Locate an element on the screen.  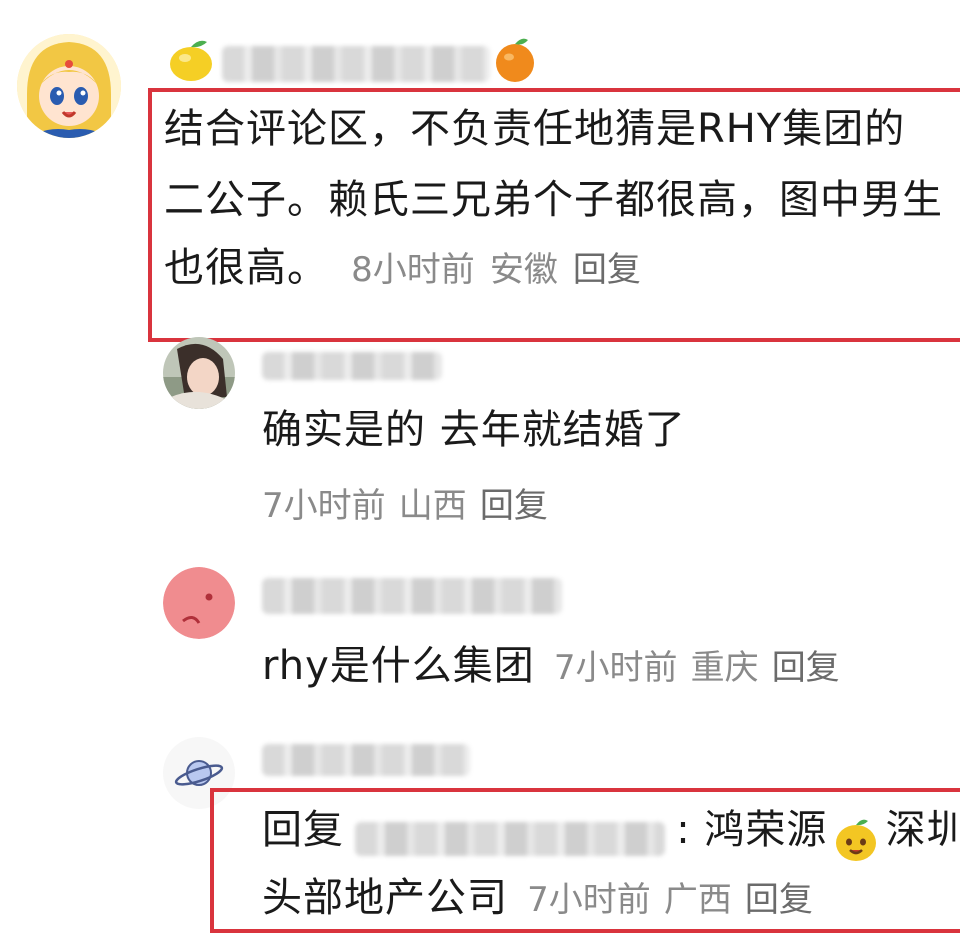
comment-4-city: 深圳 is located at coordinates (922, 830).